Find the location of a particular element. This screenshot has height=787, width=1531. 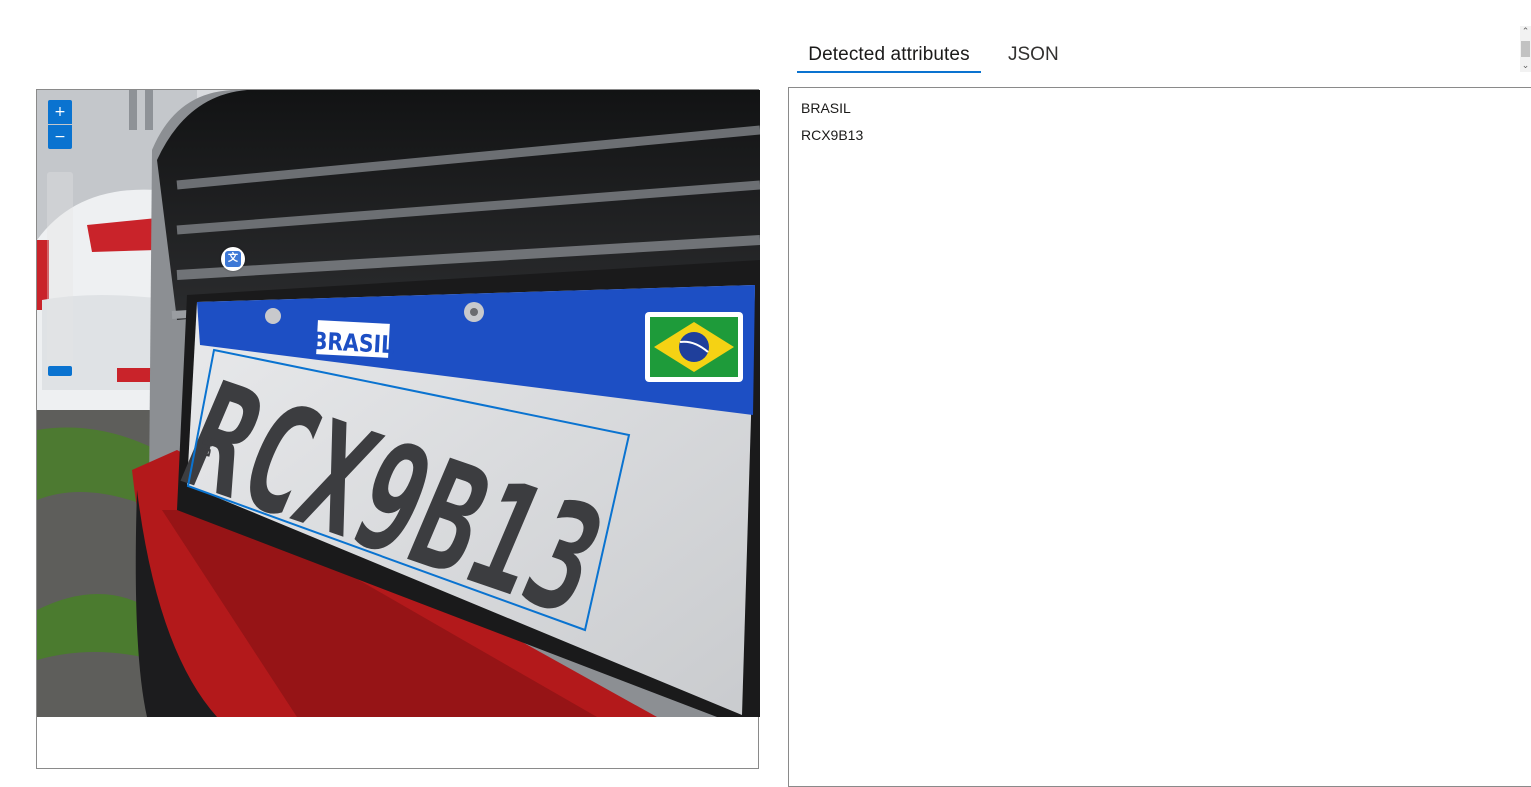

zoom-slider is located at coordinates (60, 275).